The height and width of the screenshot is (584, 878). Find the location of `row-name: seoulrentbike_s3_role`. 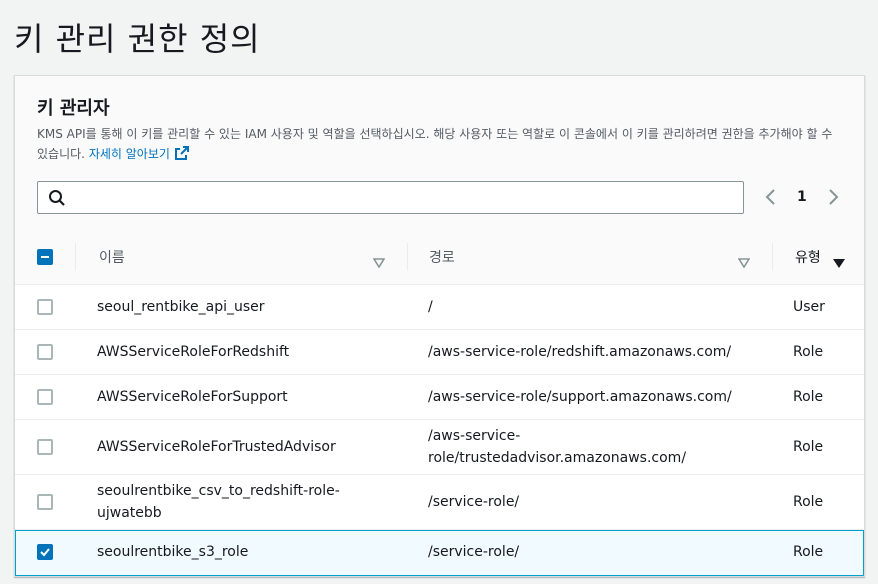

row-name: seoulrentbike_s3_role is located at coordinates (173, 552).